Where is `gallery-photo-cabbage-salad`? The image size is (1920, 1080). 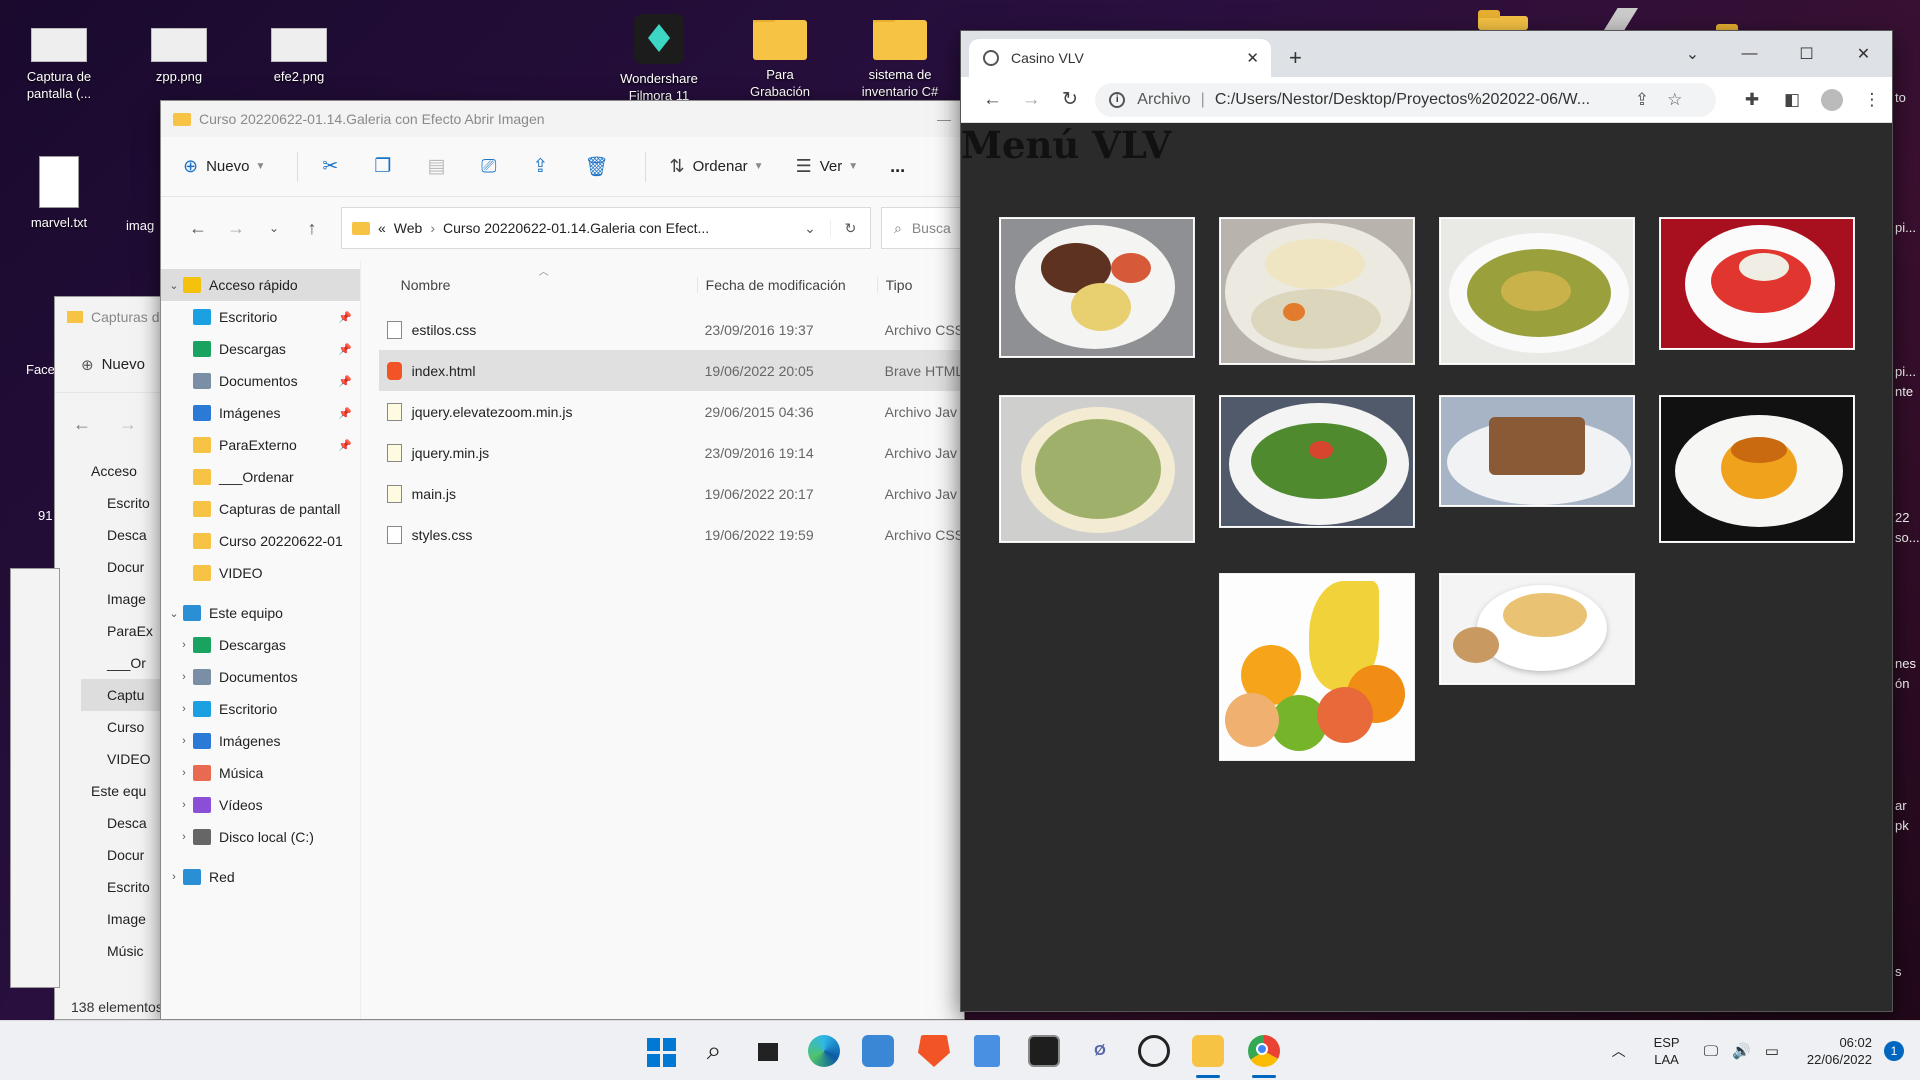 gallery-photo-cabbage-salad is located at coordinates (1097, 469).